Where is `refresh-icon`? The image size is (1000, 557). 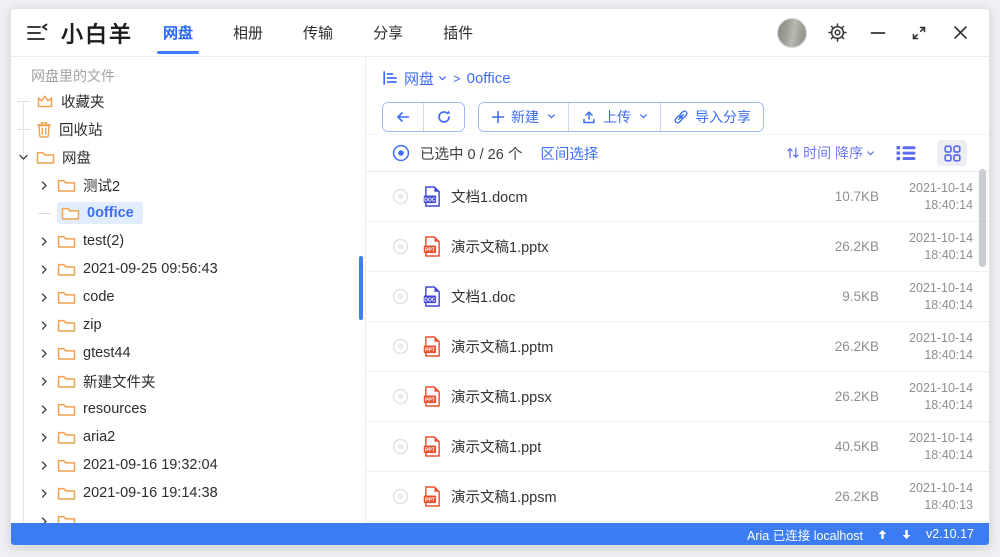
refresh-icon is located at coordinates (444, 116).